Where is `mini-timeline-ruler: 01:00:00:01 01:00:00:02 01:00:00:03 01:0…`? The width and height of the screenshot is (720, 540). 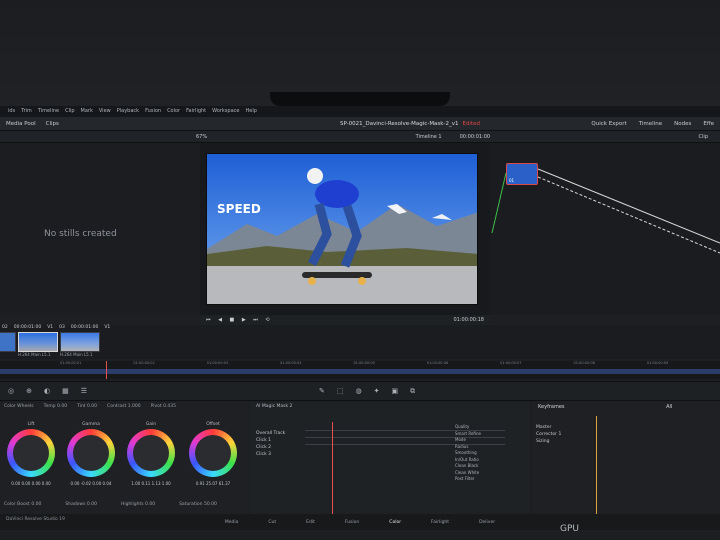 mini-timeline-ruler: 01:00:00:01 01:00:00:02 01:00:00:03 01:0… is located at coordinates (364, 363).